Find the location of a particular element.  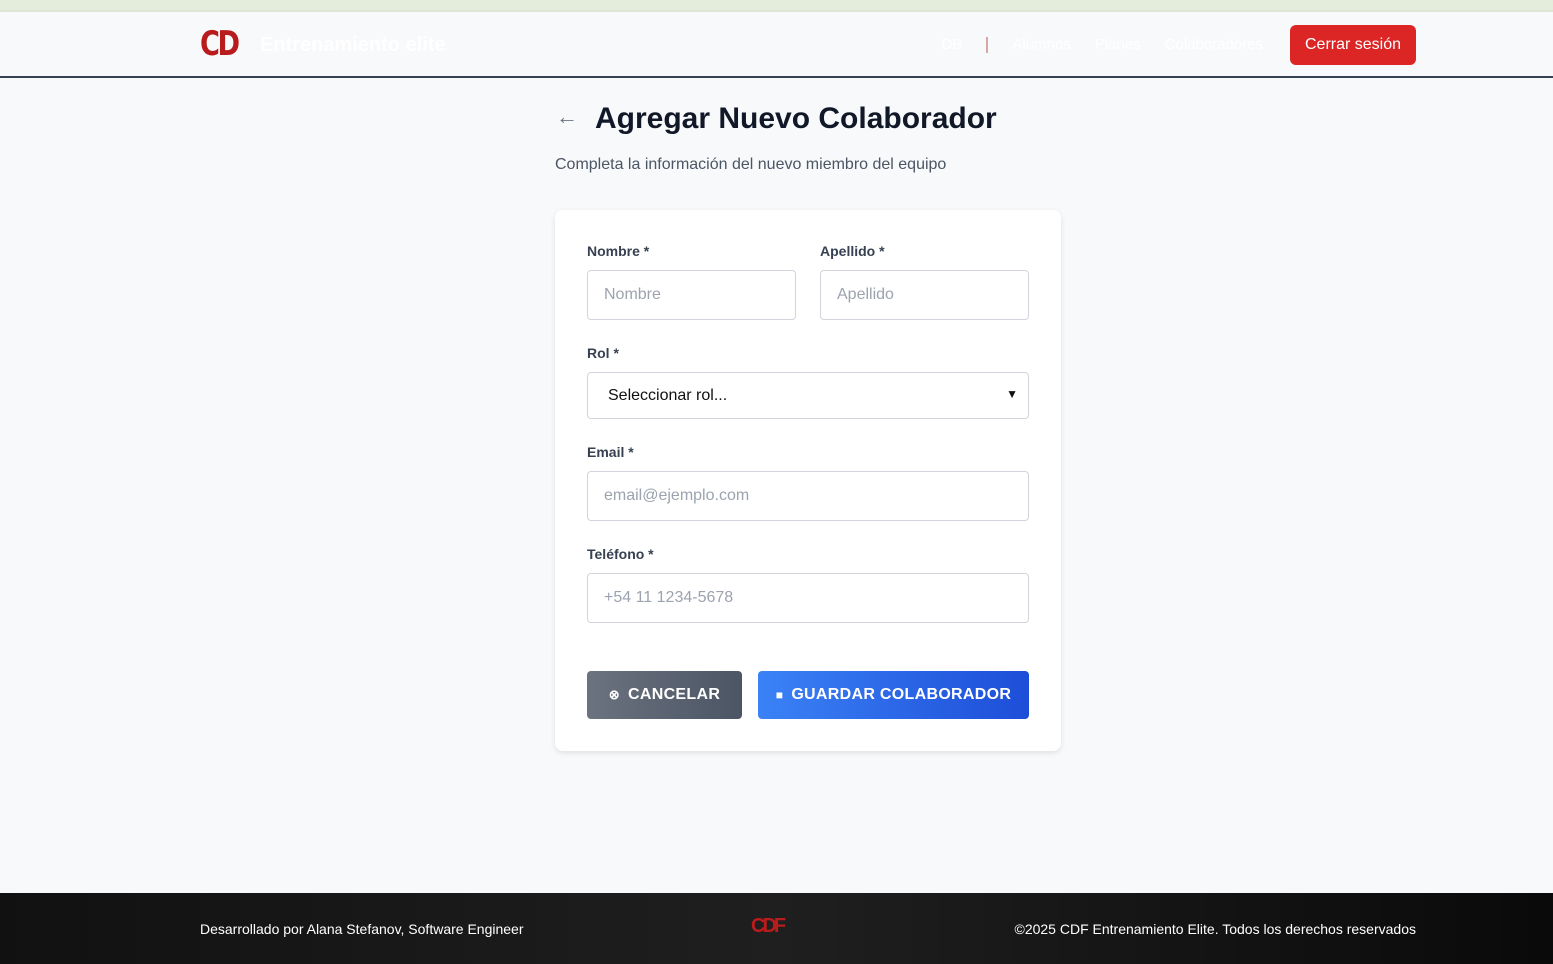

nav-colaboradores: Colaboradores is located at coordinates (1214, 44).